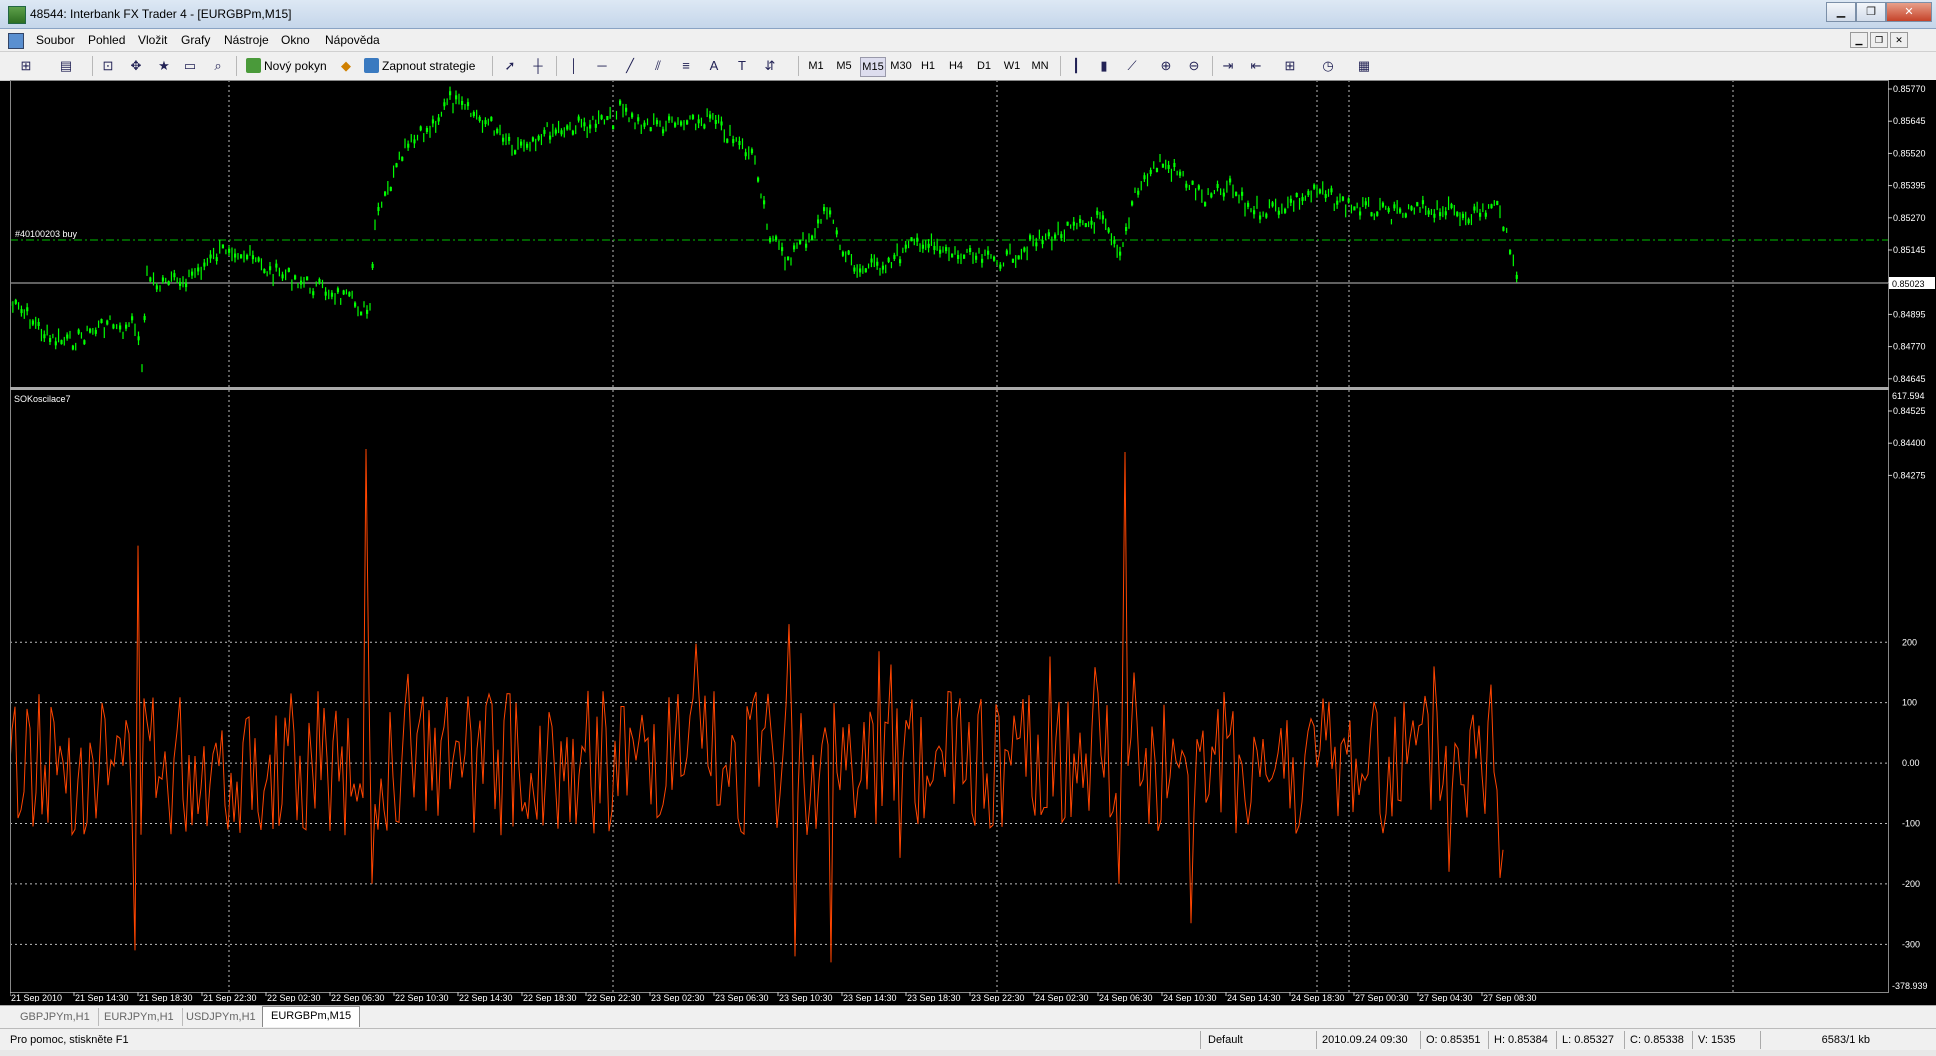 Image resolution: width=1936 pixels, height=1056 pixels. I want to click on tab-eurjpy: EURJPYm,H1, so click(139, 1017).